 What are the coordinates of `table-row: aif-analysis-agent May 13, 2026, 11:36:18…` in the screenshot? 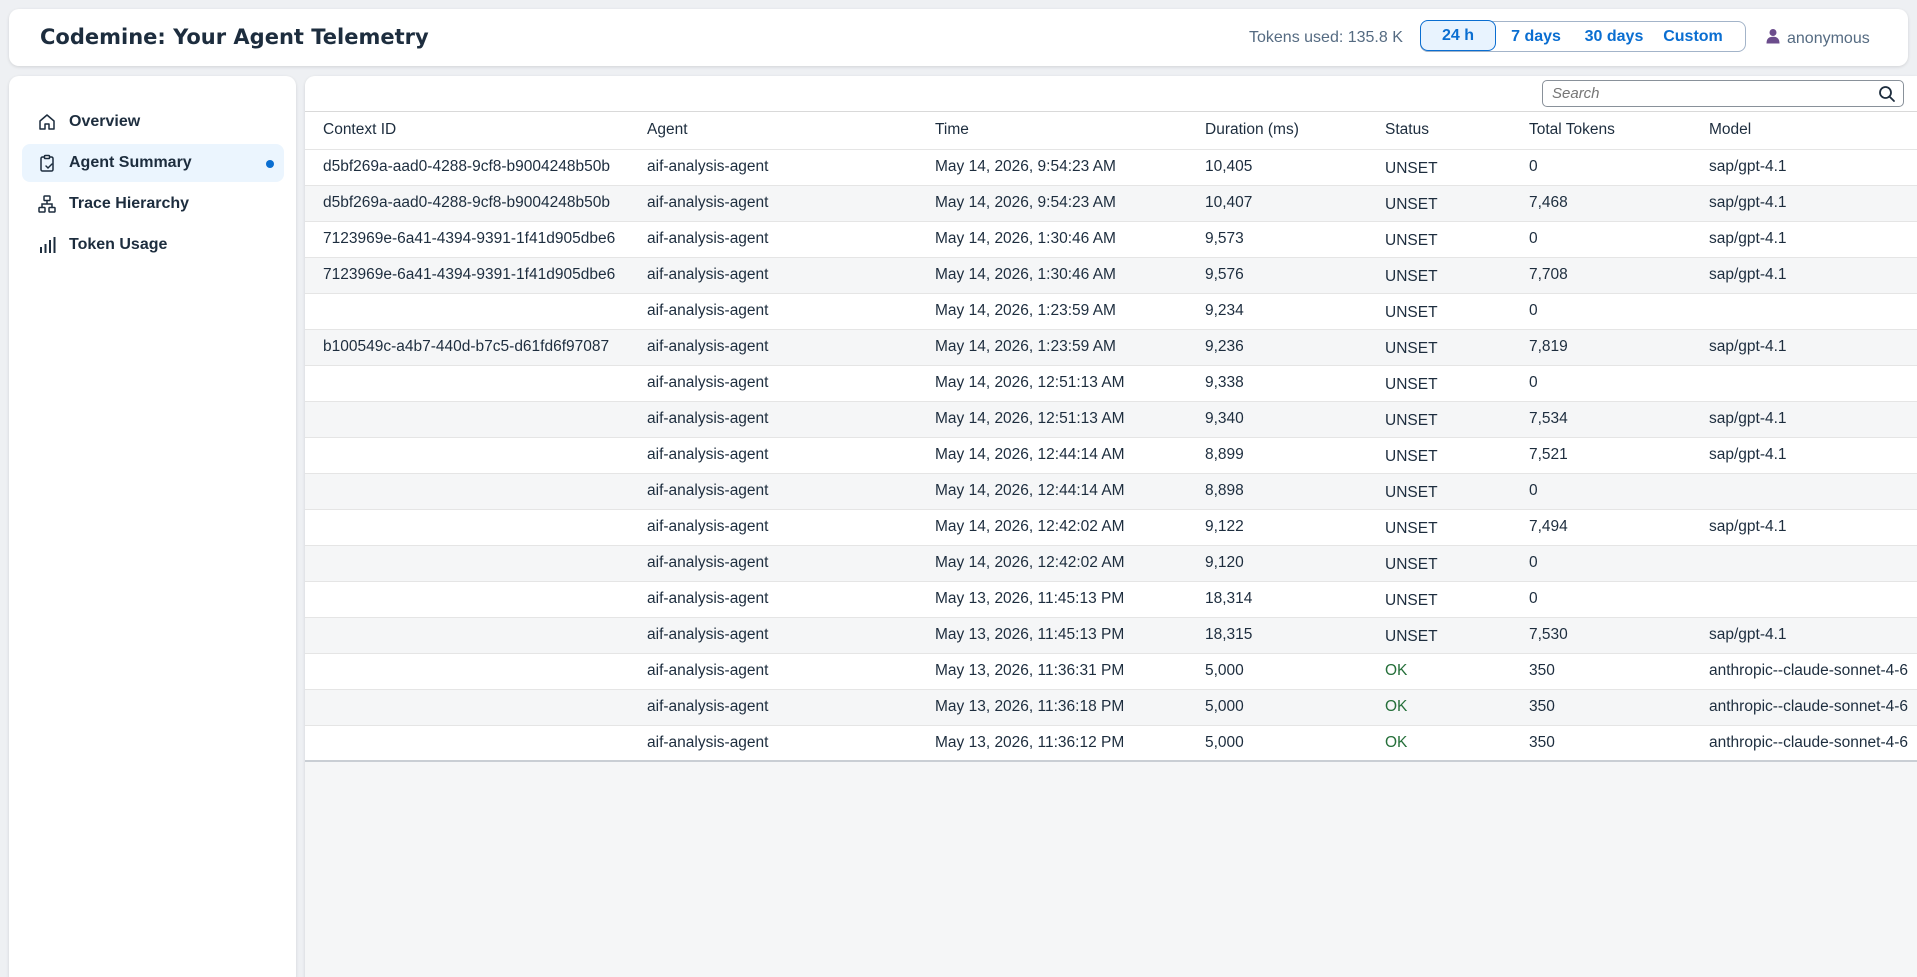 It's located at (1111, 707).